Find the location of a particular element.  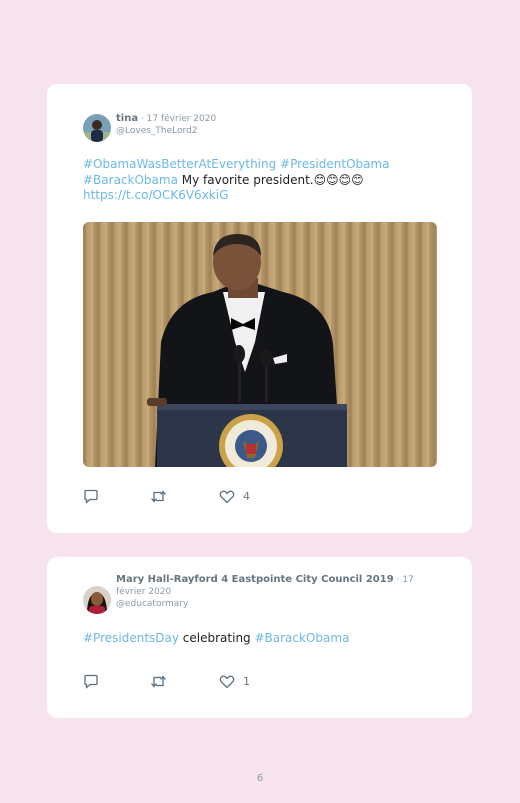

like-count: 4 is located at coordinates (246, 496).